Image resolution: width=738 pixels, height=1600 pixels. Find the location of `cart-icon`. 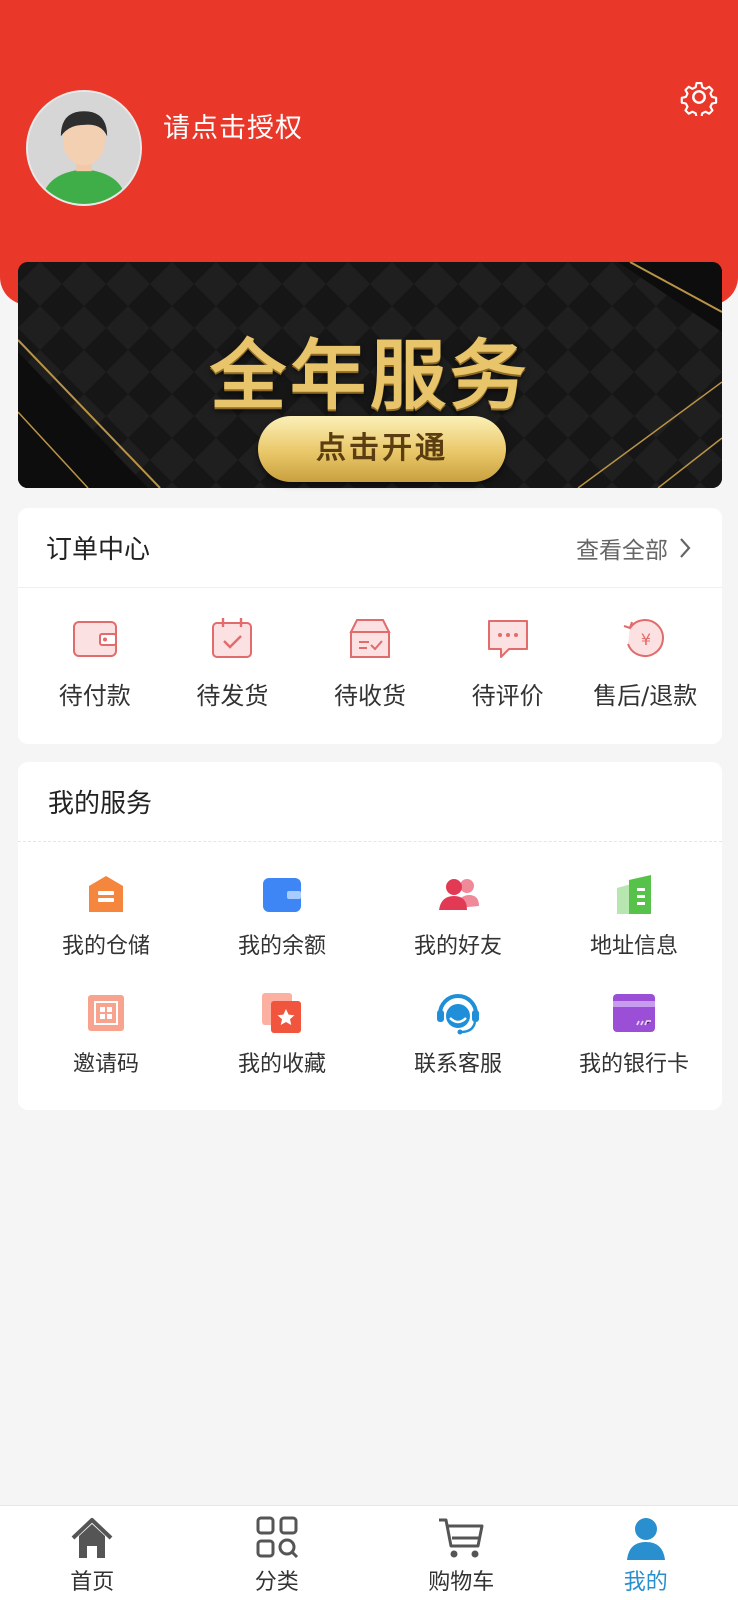

cart-icon is located at coordinates (461, 1538).